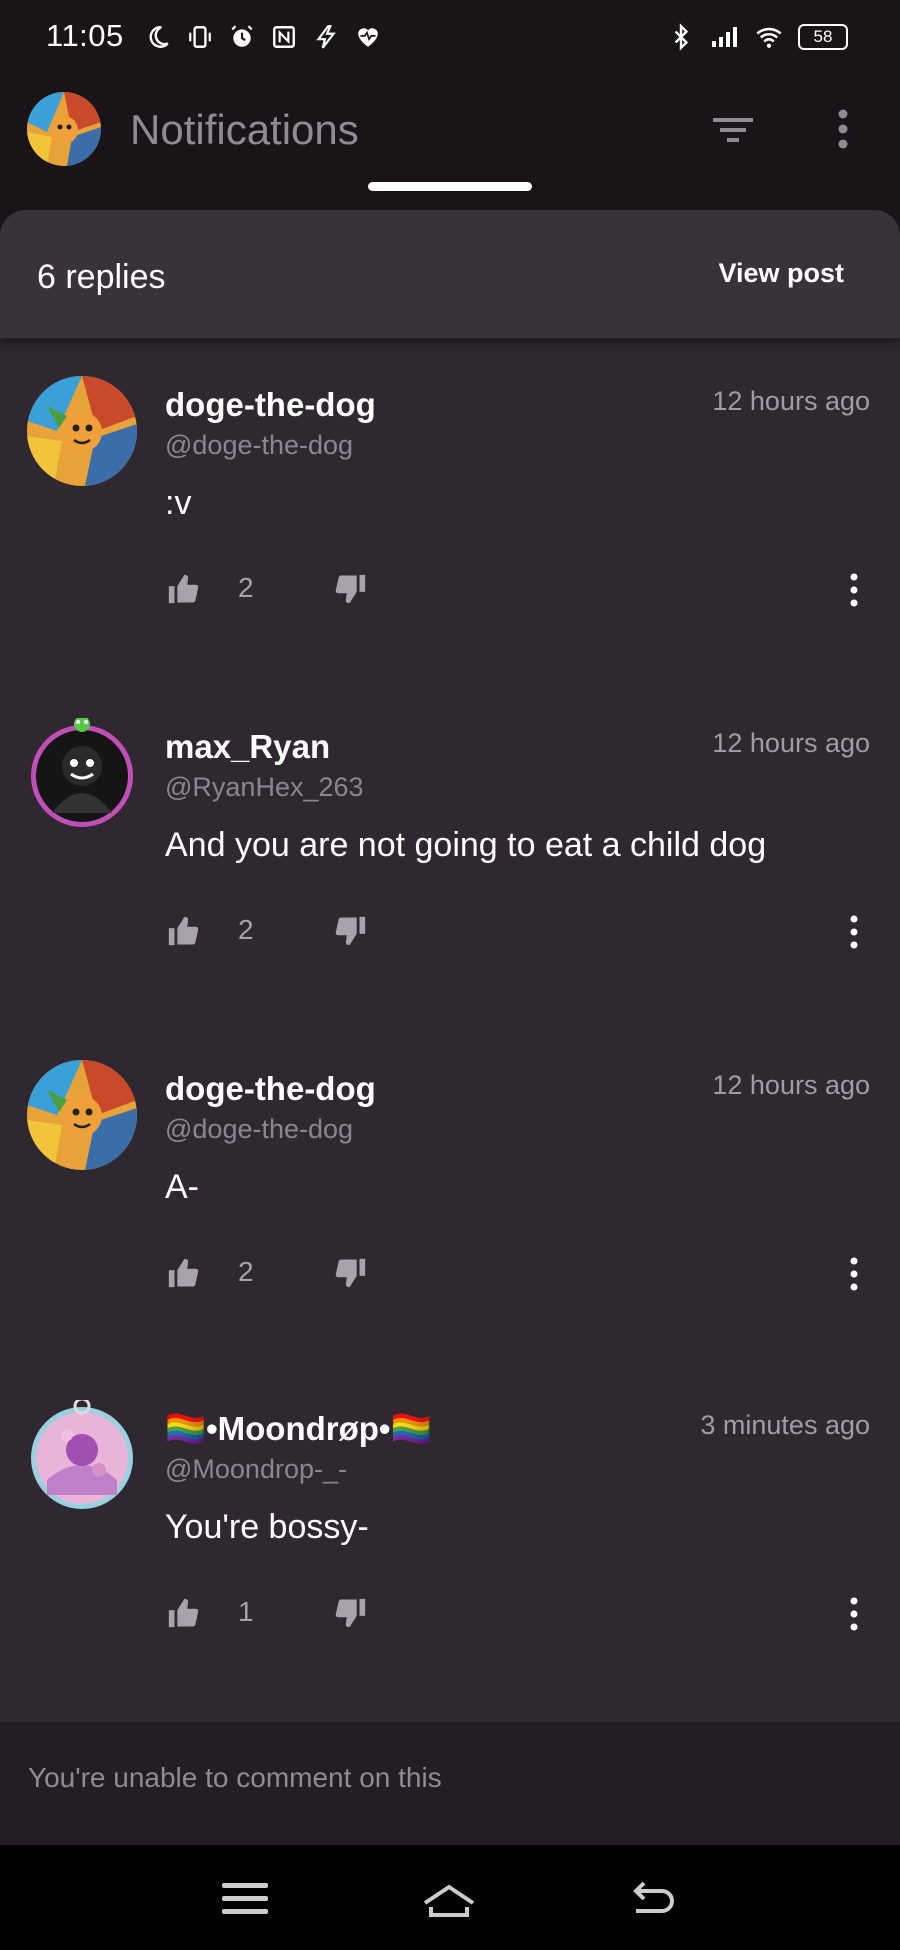 The image size is (900, 1950). Describe the element at coordinates (200, 37) in the screenshot. I see `vibrate-icon` at that location.